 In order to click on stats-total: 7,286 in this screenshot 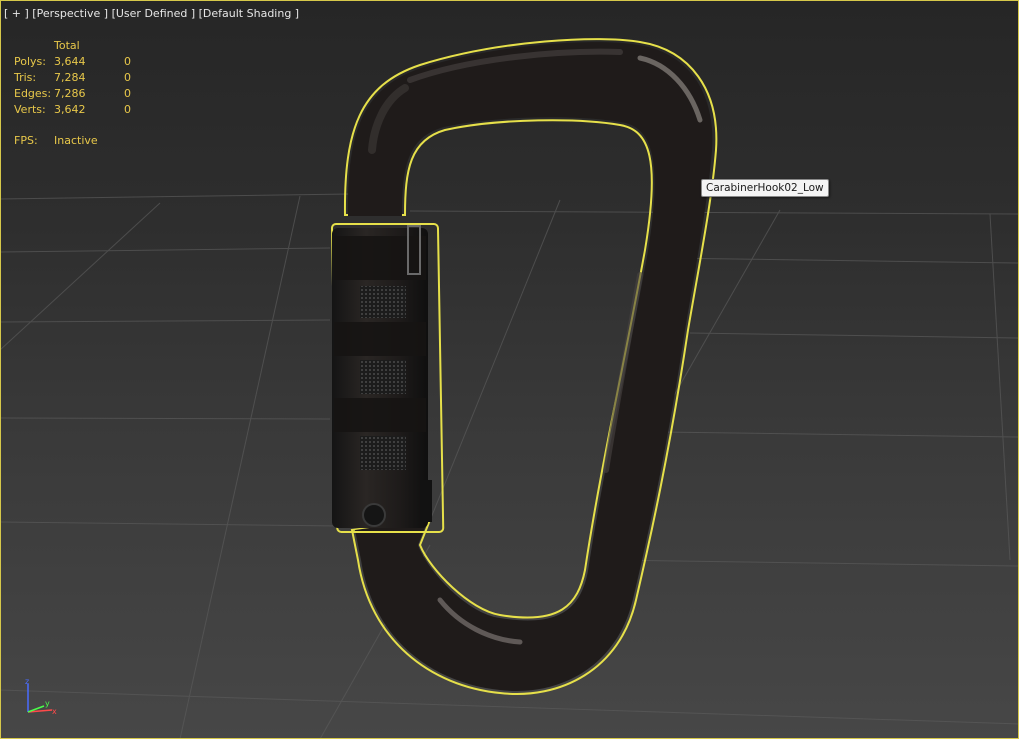, I will do `click(70, 93)`.